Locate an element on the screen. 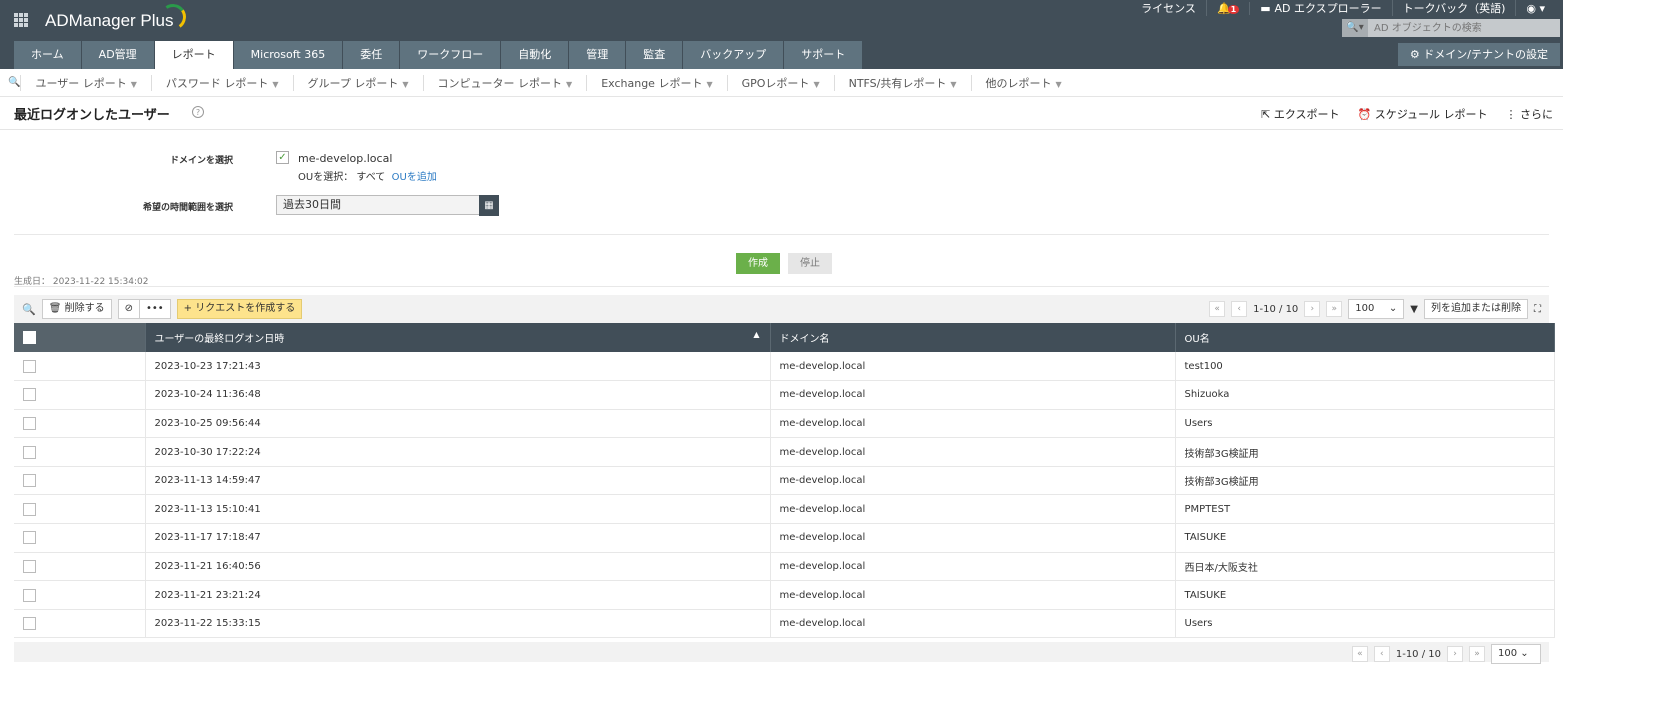 This screenshot has width=1679, height=711. notification-bell: 🔔1 is located at coordinates (1229, 8).